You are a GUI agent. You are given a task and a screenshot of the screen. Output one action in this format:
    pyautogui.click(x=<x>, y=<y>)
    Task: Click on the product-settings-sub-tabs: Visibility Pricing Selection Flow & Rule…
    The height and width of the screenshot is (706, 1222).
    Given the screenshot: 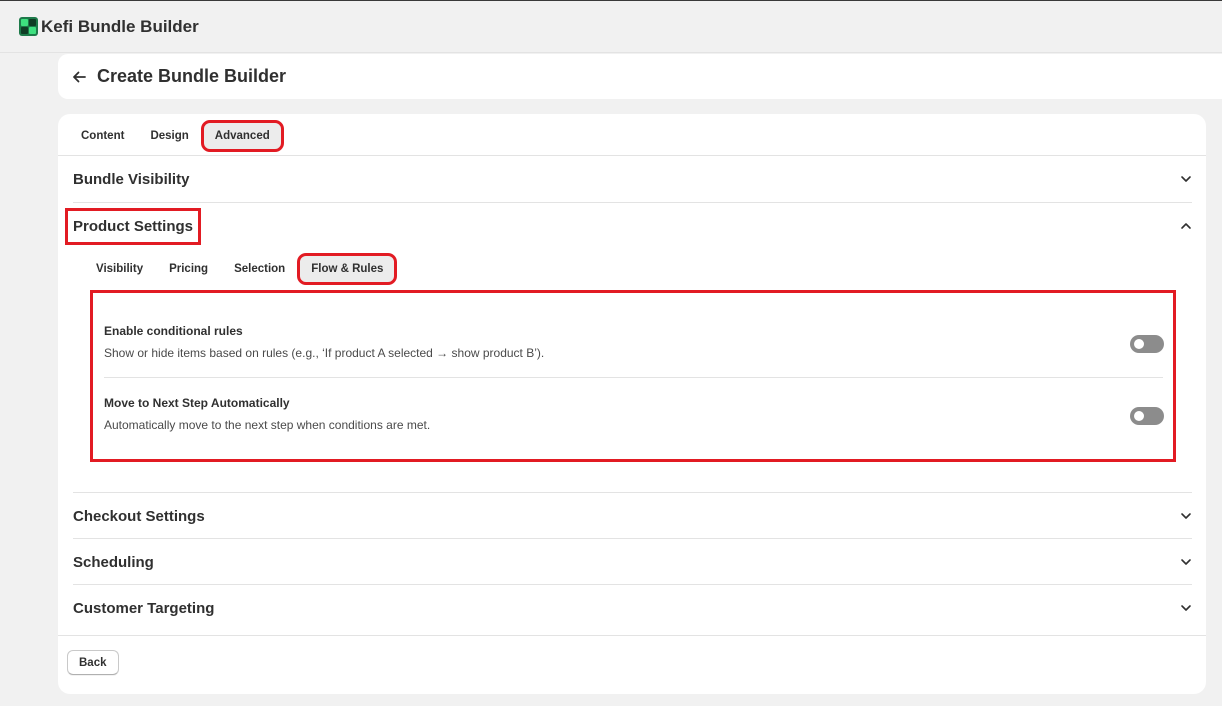 What is the action you would take?
    pyautogui.click(x=241, y=269)
    